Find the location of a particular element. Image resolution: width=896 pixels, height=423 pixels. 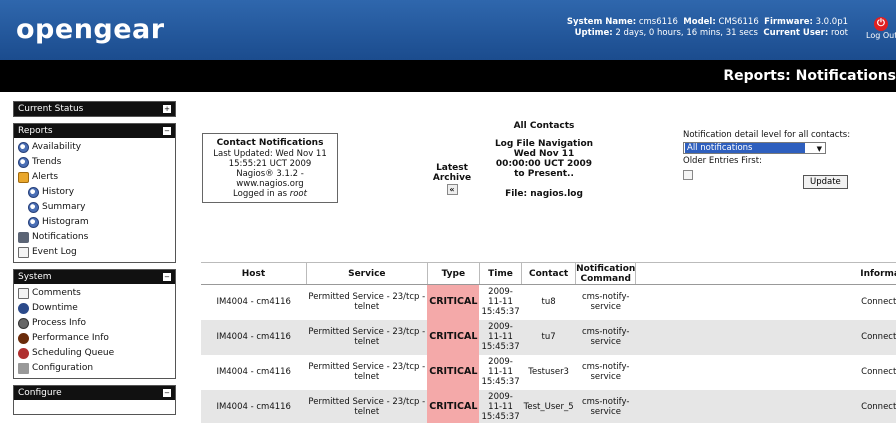

system-title: System is located at coordinates (35, 277).